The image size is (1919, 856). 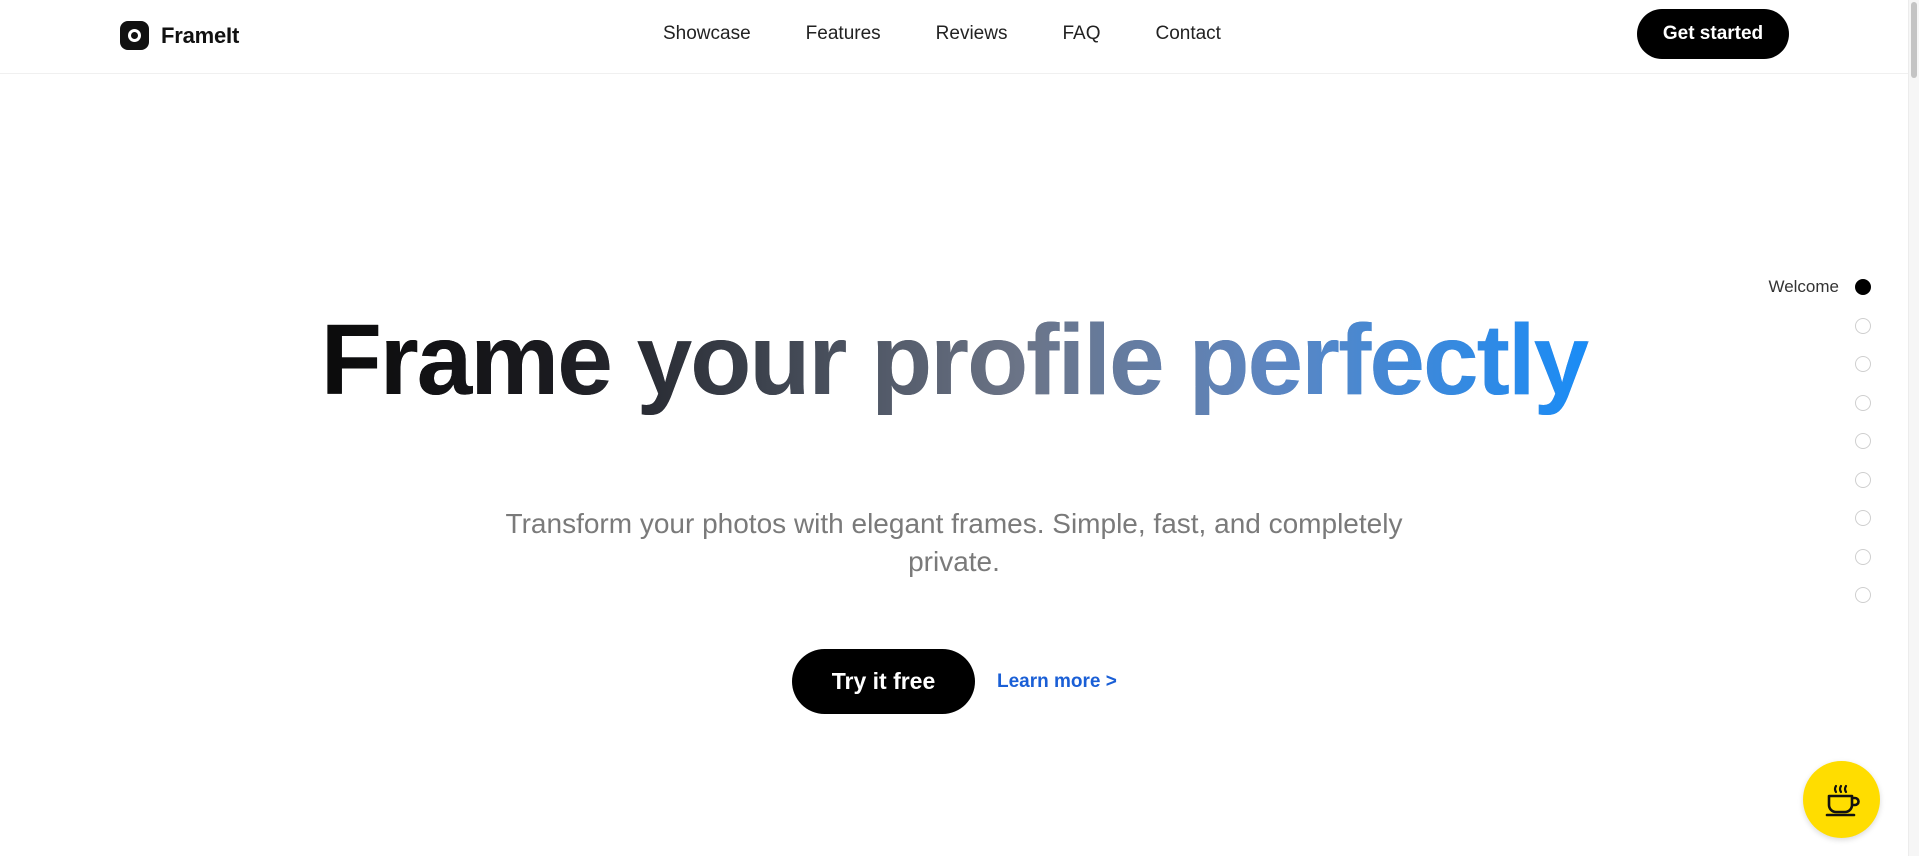 I want to click on hero-title-text: Frame your profile perfectly, so click(x=955, y=360).